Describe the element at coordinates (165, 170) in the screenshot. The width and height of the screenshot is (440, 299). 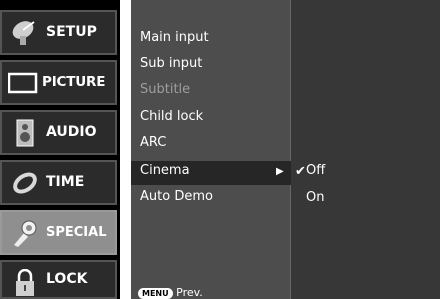
I see `menu-item-cinema: Cinema` at that location.